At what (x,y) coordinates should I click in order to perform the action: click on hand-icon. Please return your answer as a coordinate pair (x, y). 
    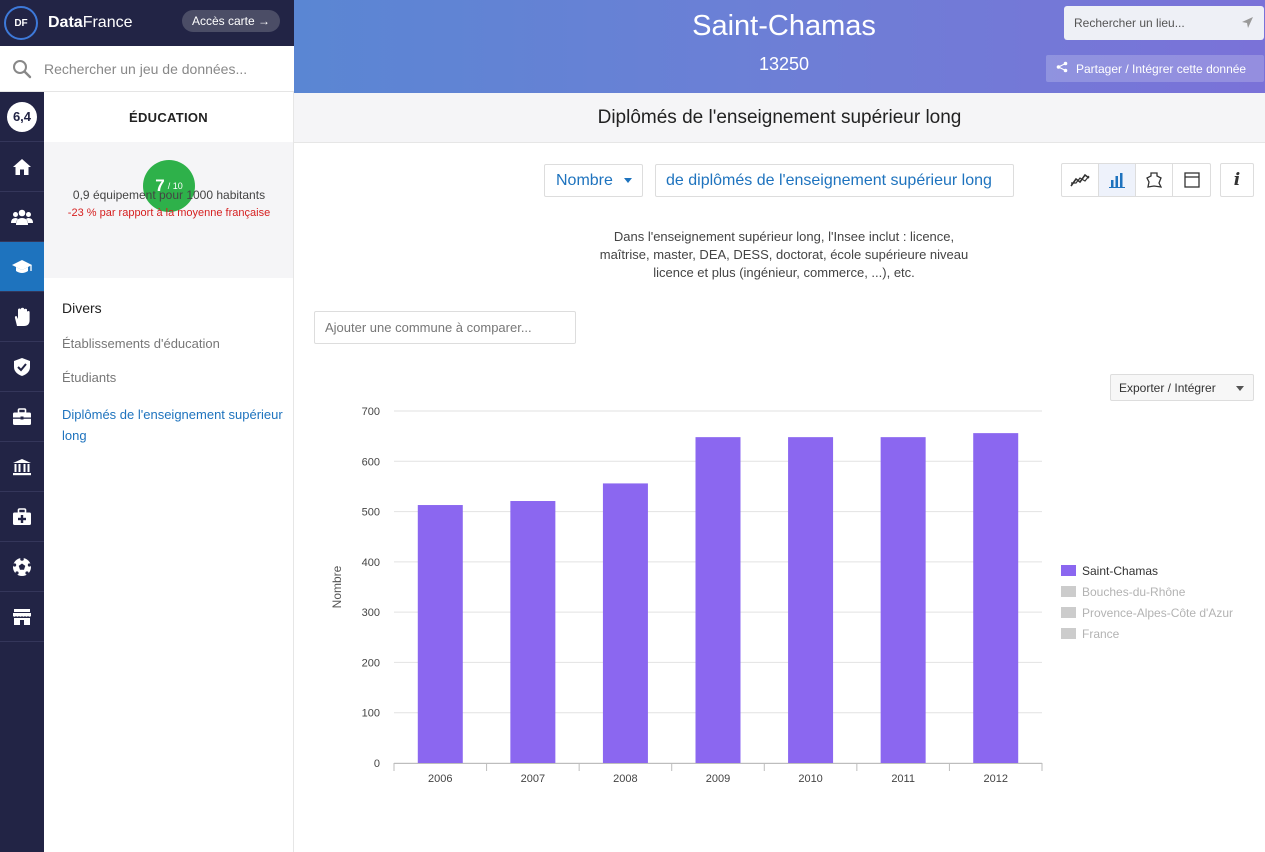
    Looking at the image, I should click on (22, 317).